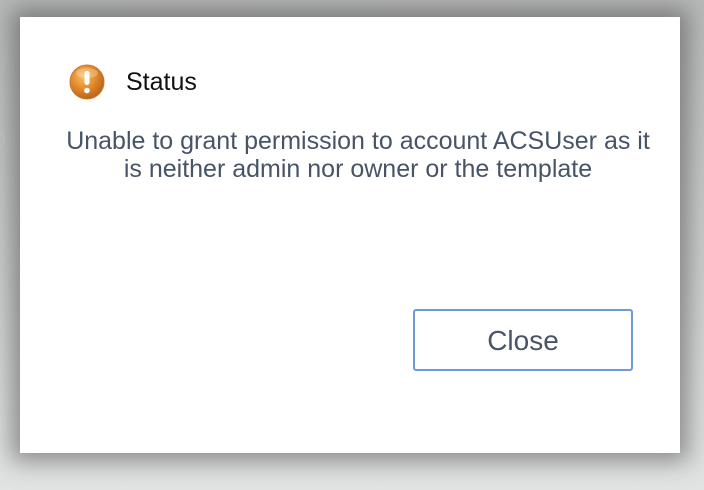 This screenshot has height=490, width=704. What do you see at coordinates (523, 340) in the screenshot?
I see `close-button: Close` at bounding box center [523, 340].